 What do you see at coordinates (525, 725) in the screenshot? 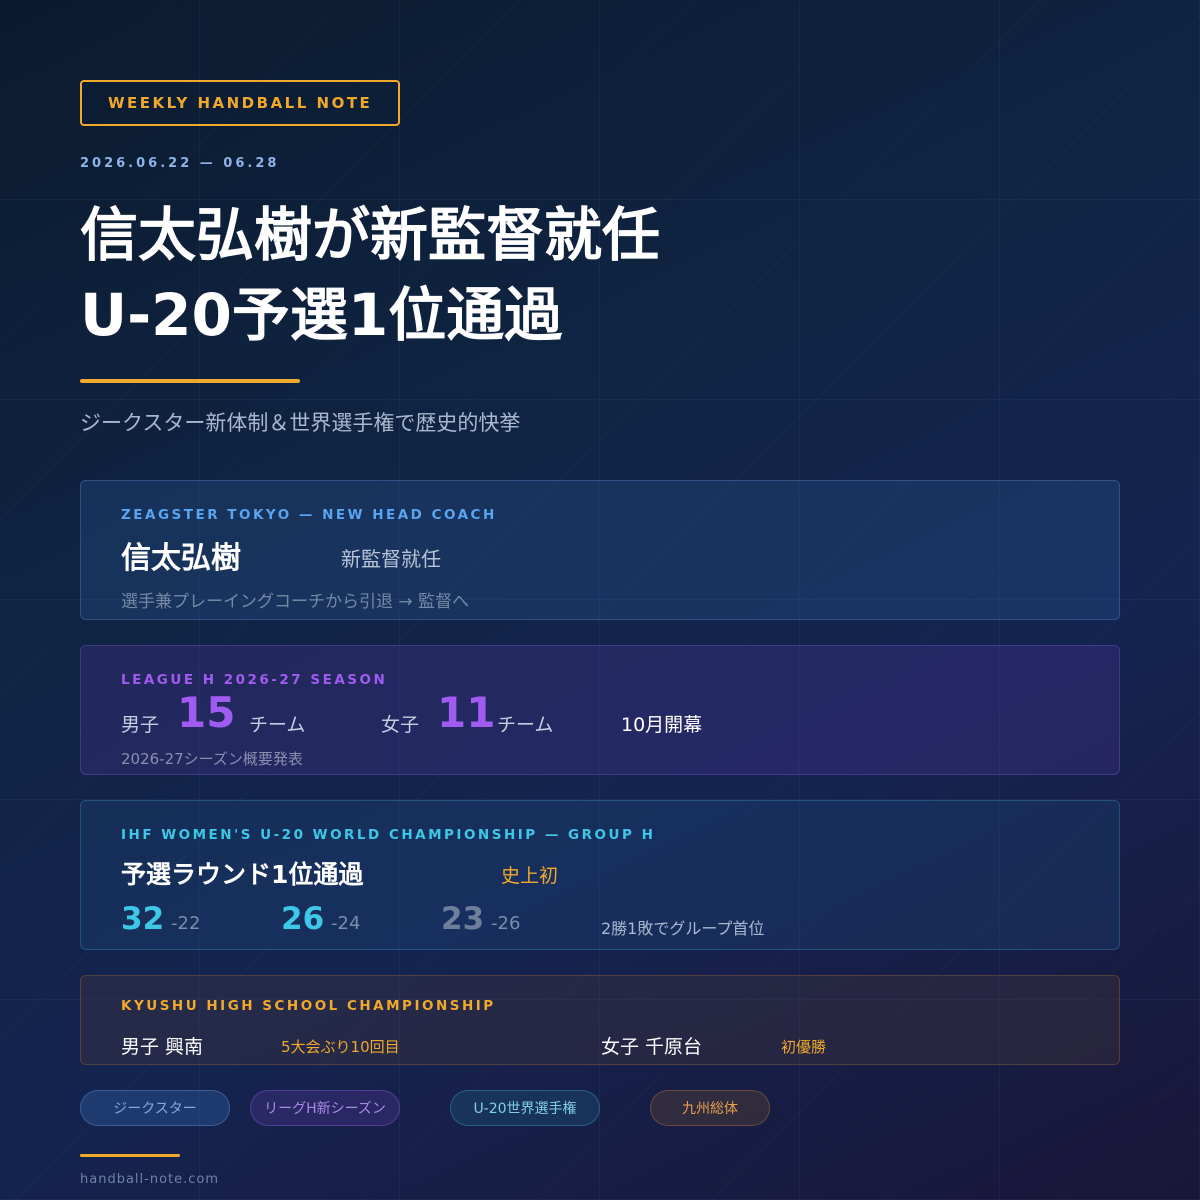
I see `women-unit: チーム` at bounding box center [525, 725].